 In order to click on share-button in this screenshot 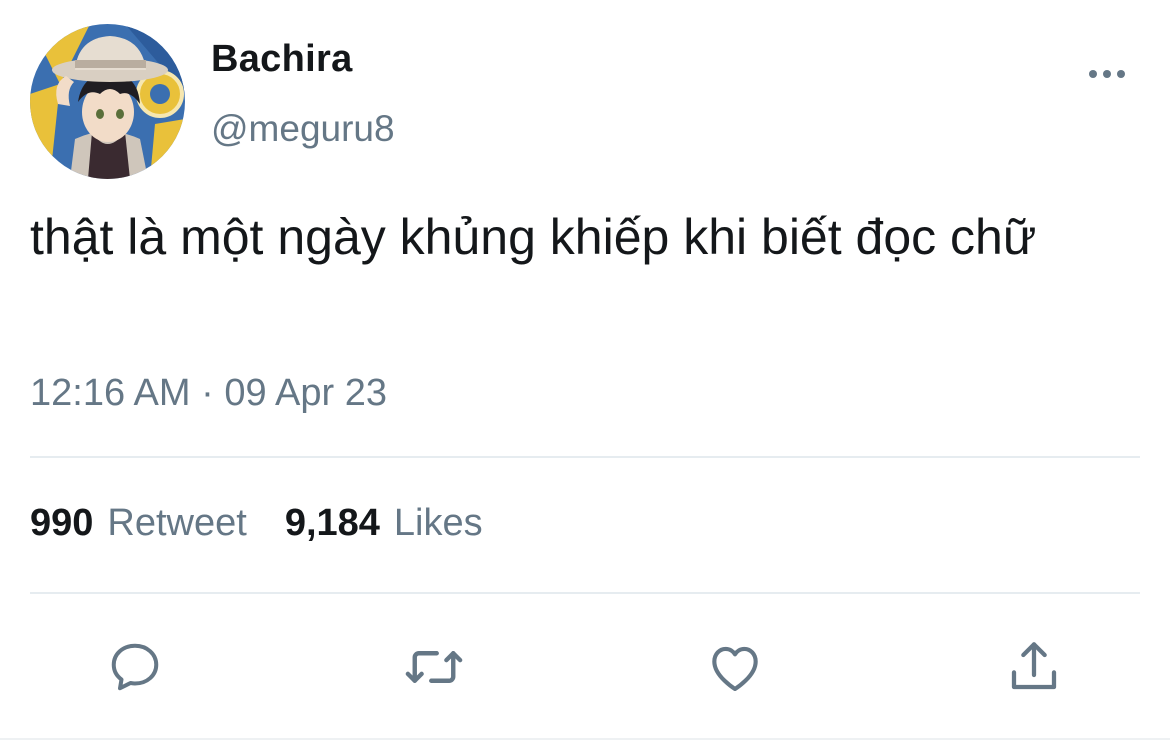, I will do `click(1034, 667)`.